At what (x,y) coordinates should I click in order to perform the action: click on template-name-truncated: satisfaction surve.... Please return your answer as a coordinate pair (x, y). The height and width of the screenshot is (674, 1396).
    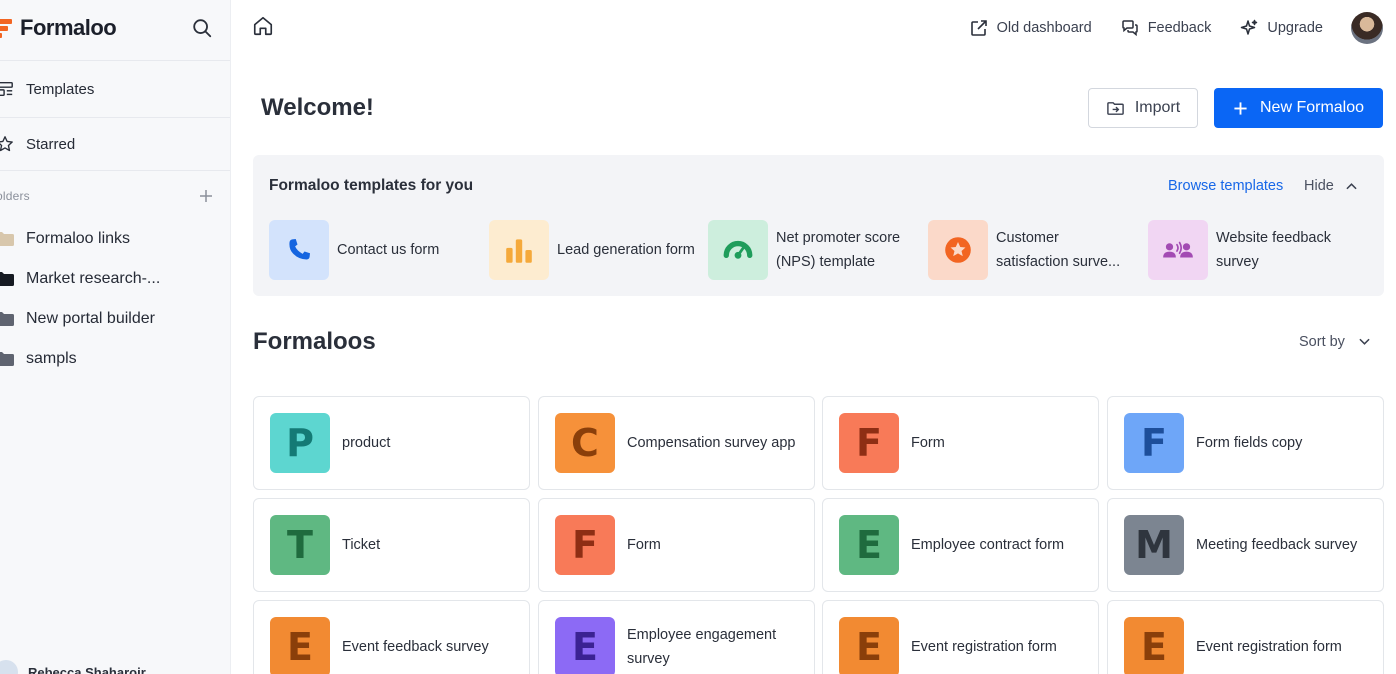
    Looking at the image, I should click on (1058, 262).